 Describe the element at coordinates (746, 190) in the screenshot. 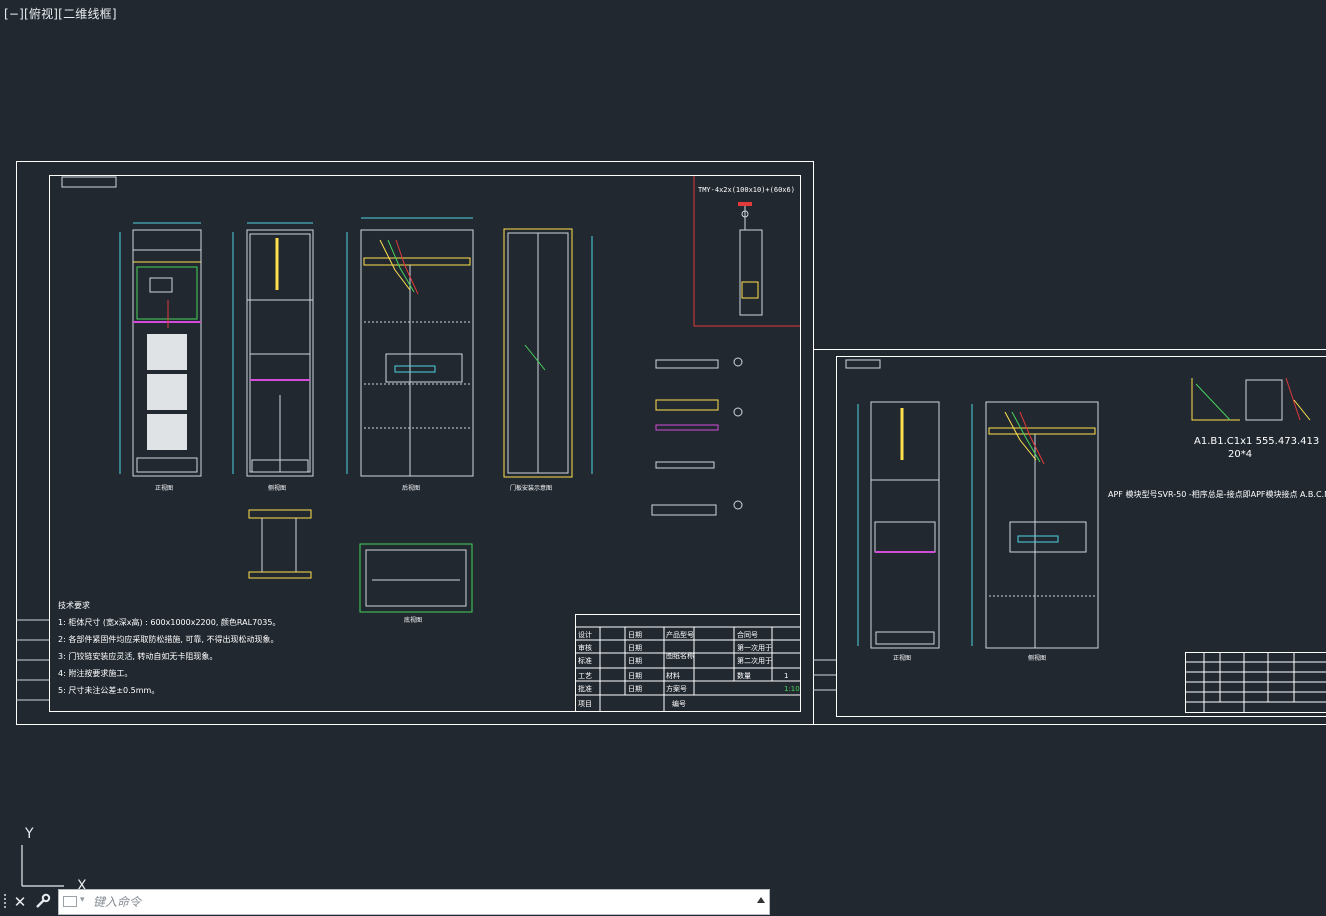

I see `busbar-spec-label: TMY-4x2x(100x10)+(60x6)` at that location.